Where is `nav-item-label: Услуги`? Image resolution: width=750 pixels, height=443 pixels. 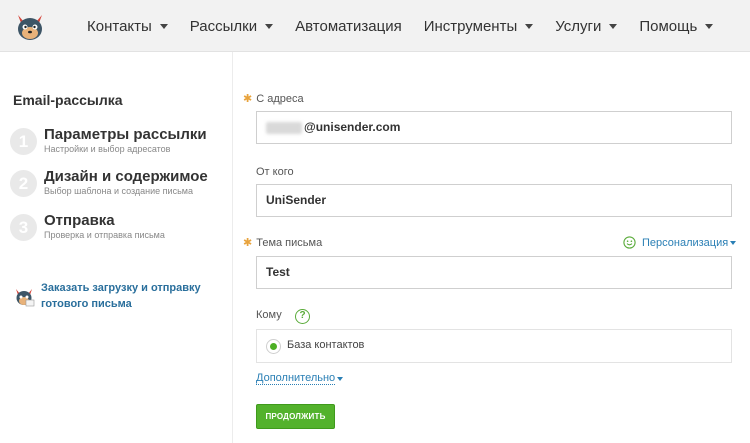
nav-item-label: Услуги is located at coordinates (578, 26).